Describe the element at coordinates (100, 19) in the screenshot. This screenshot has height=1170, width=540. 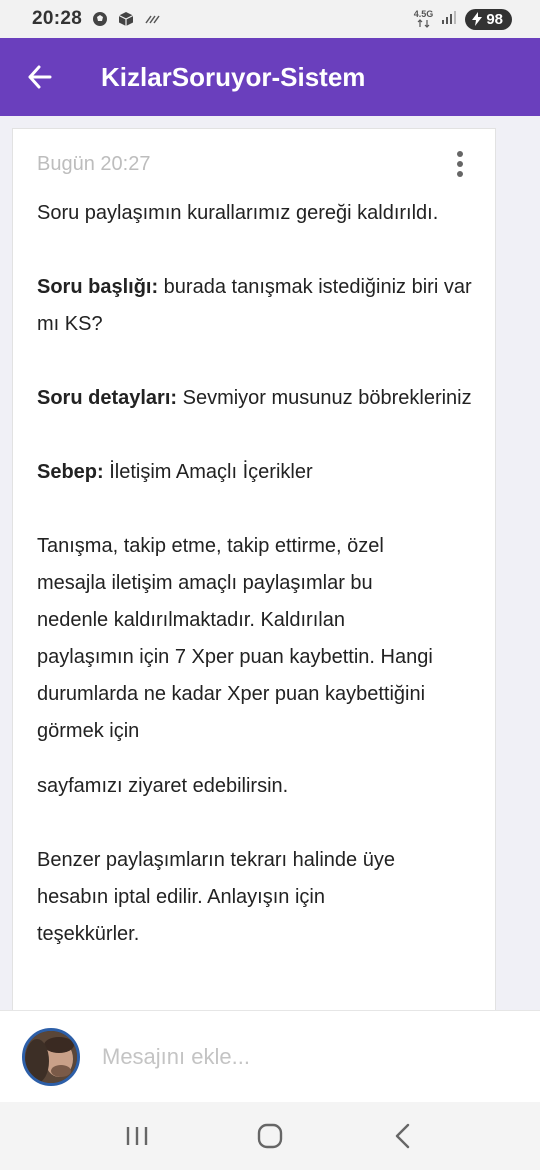
I see `football-icon` at that location.